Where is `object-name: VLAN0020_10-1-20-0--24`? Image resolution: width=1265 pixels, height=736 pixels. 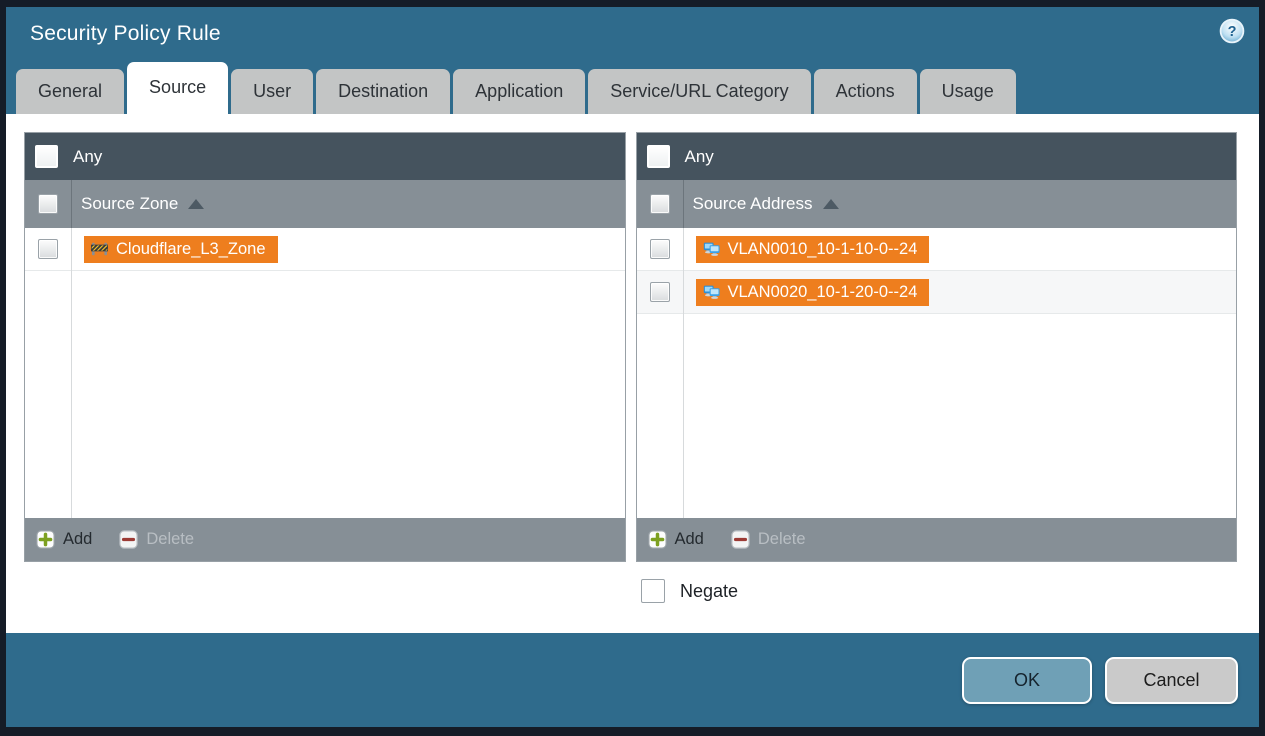 object-name: VLAN0020_10-1-20-0--24 is located at coordinates (822, 291).